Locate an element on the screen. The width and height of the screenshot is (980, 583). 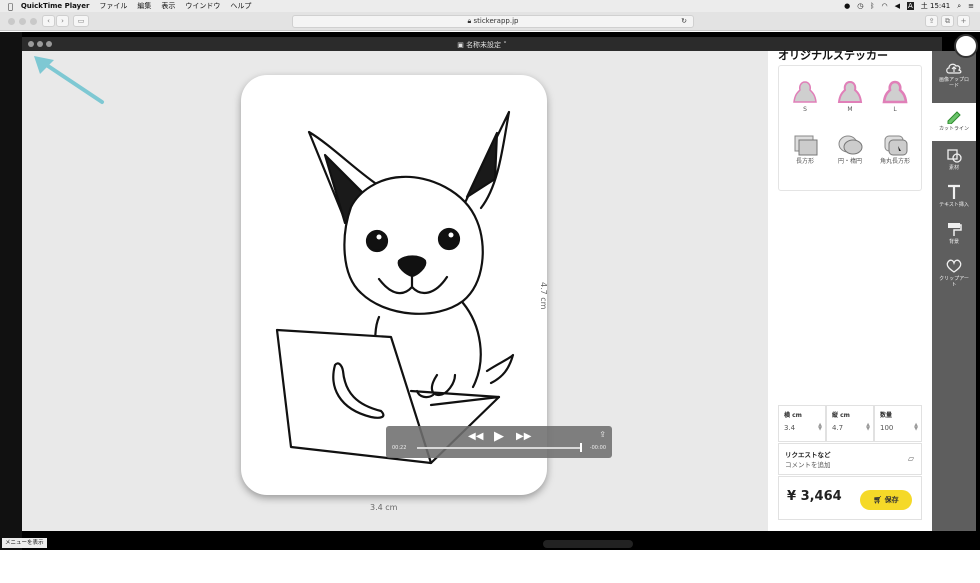
scroll-handle is located at coordinates (966, 46).